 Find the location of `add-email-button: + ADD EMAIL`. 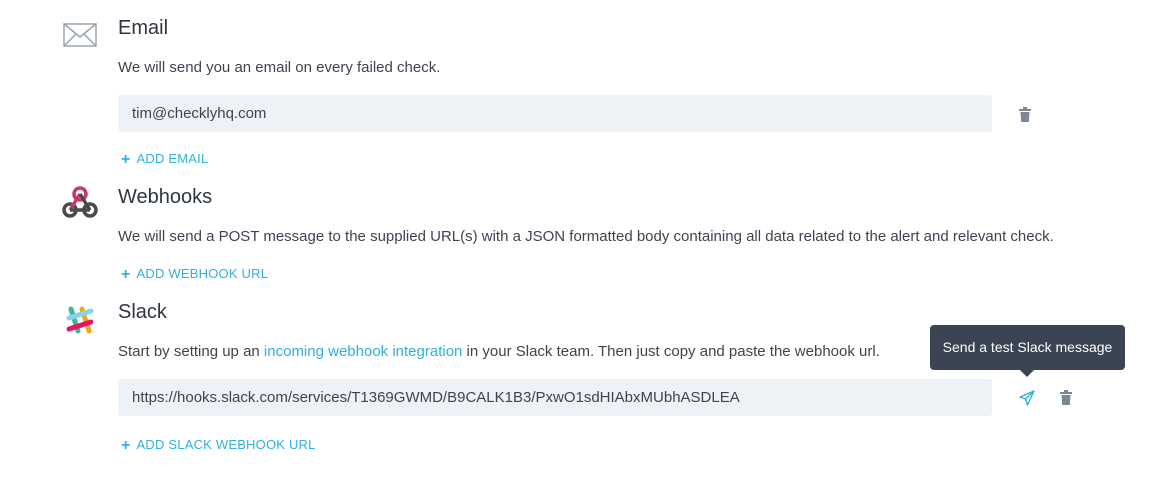

add-email-button: + ADD EMAIL is located at coordinates (164, 159).